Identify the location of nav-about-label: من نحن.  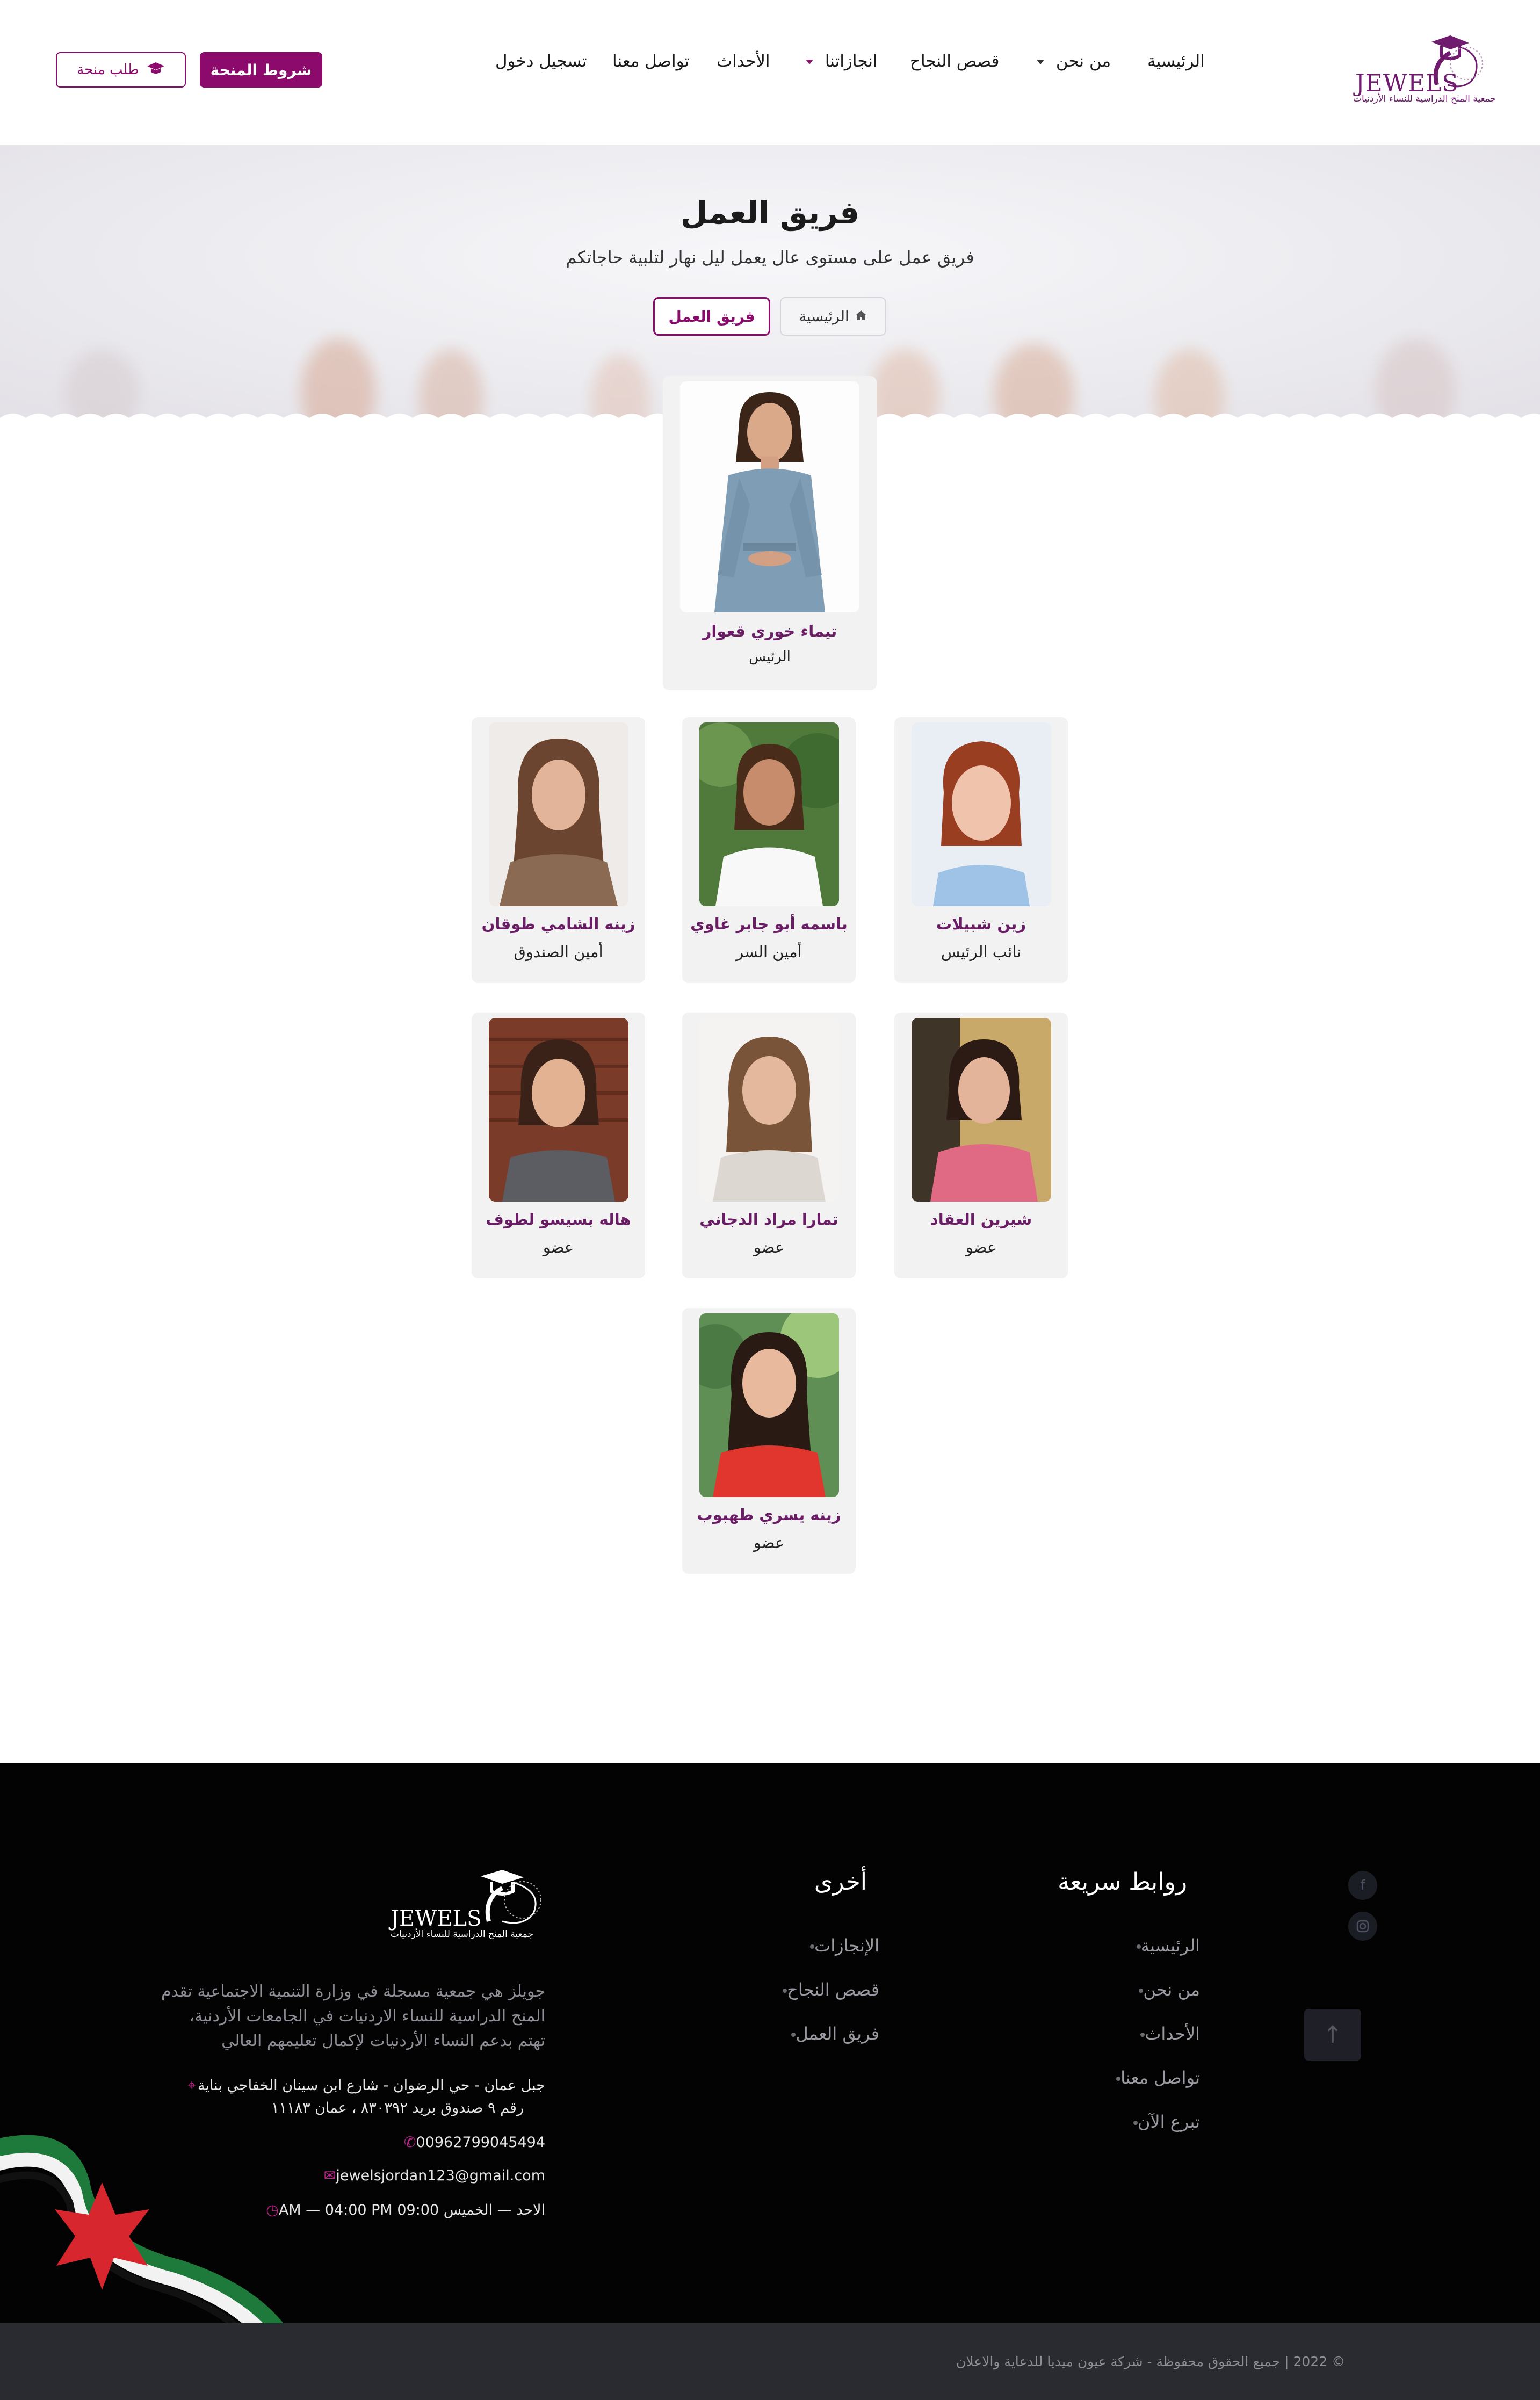
(1083, 61).